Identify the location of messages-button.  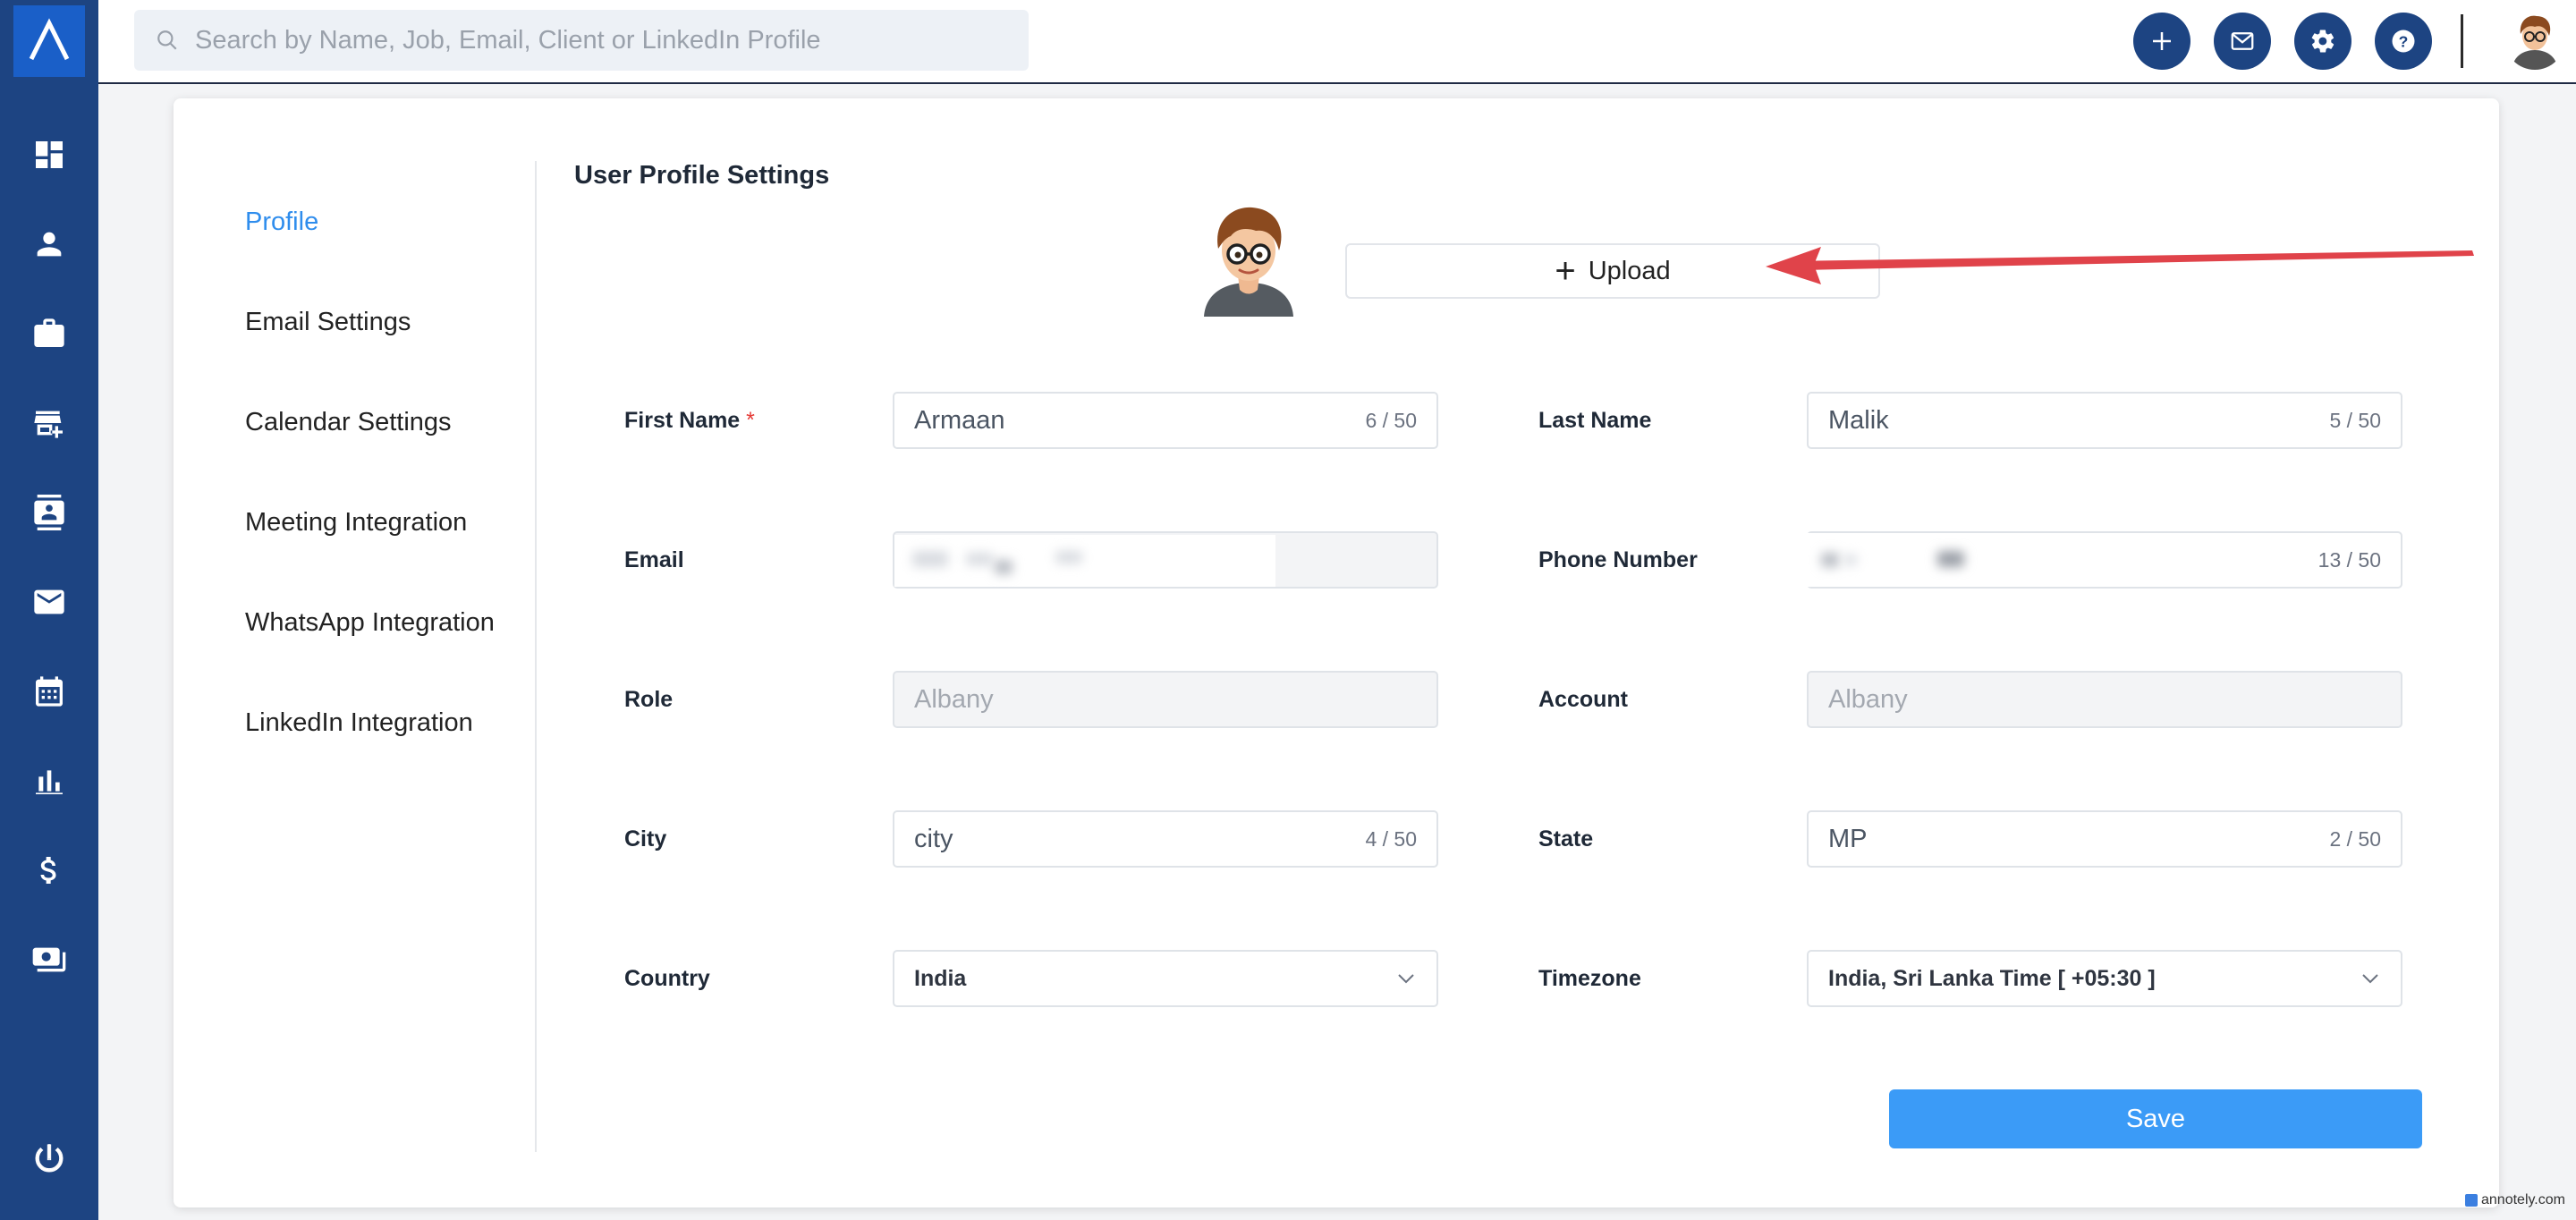
(2242, 42).